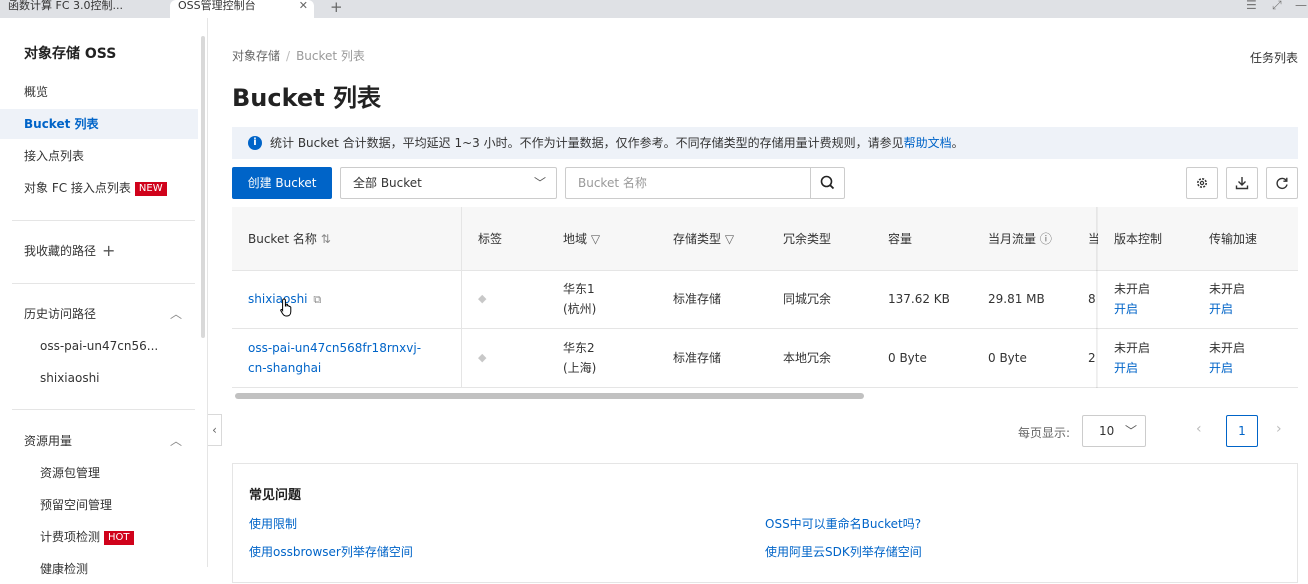 This screenshot has width=1308, height=584. Describe the element at coordinates (1107, 431) in the screenshot. I see `page-size-value: 10` at that location.